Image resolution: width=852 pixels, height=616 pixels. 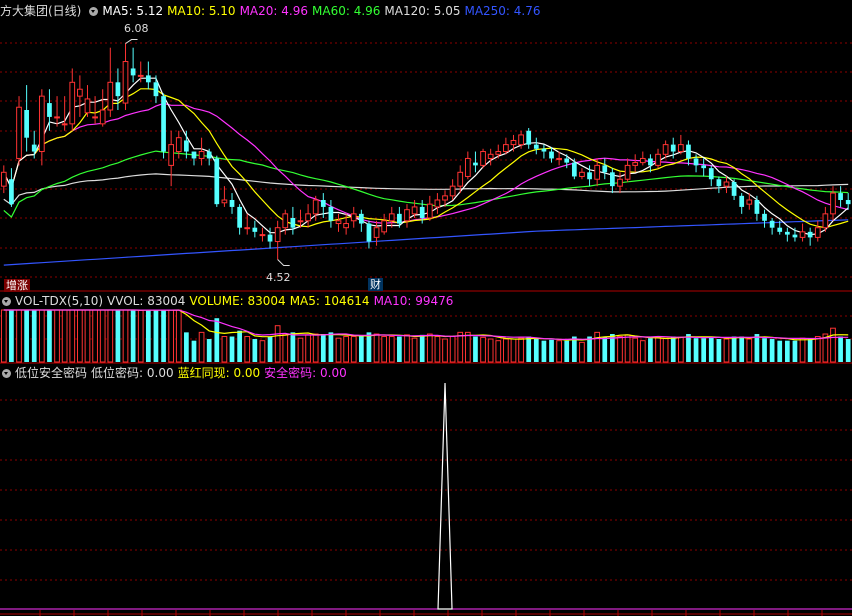 What do you see at coordinates (219, 373) in the screenshot?
I see `indicator-p2: 蓝红同现: 0.00` at bounding box center [219, 373].